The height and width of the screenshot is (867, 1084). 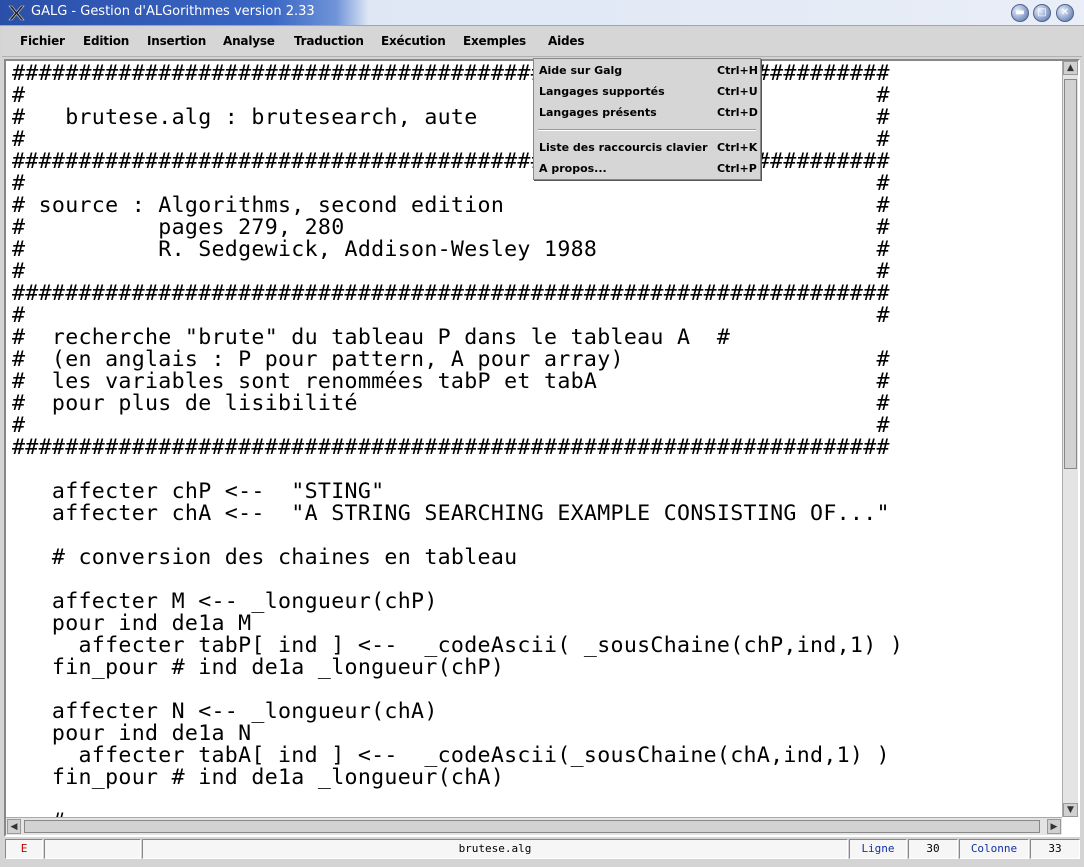 What do you see at coordinates (14, 826) in the screenshot?
I see `scroll-left-icon: ◀` at bounding box center [14, 826].